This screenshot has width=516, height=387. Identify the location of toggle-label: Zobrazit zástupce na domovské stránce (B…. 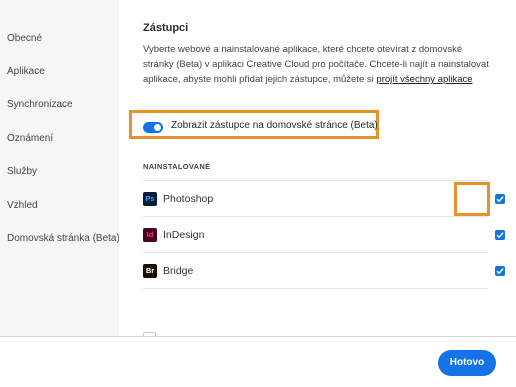
(274, 125).